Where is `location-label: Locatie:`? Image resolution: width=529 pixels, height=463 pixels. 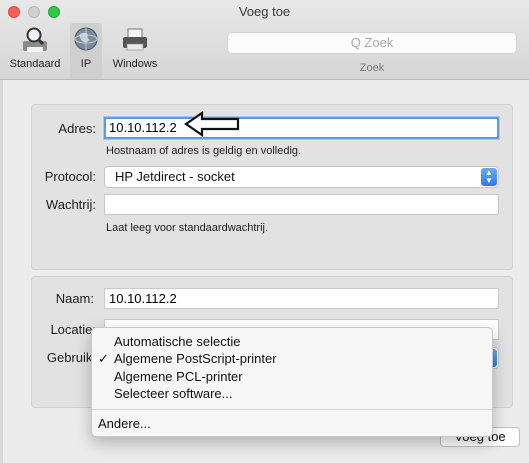
location-label: Locatie: is located at coordinates (73, 329).